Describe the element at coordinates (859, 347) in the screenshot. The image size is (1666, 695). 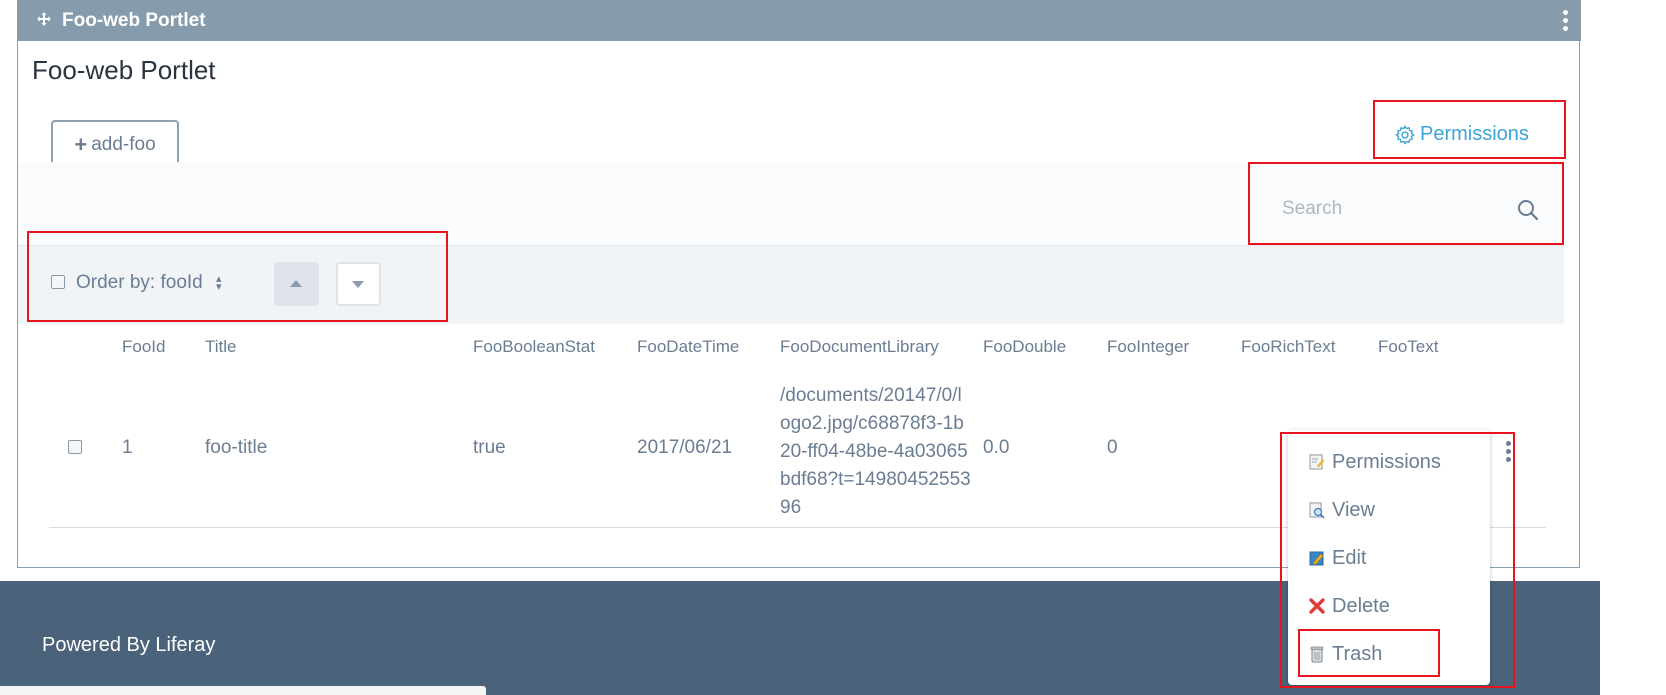
I see `column-header: FooDocumentLibrary` at that location.